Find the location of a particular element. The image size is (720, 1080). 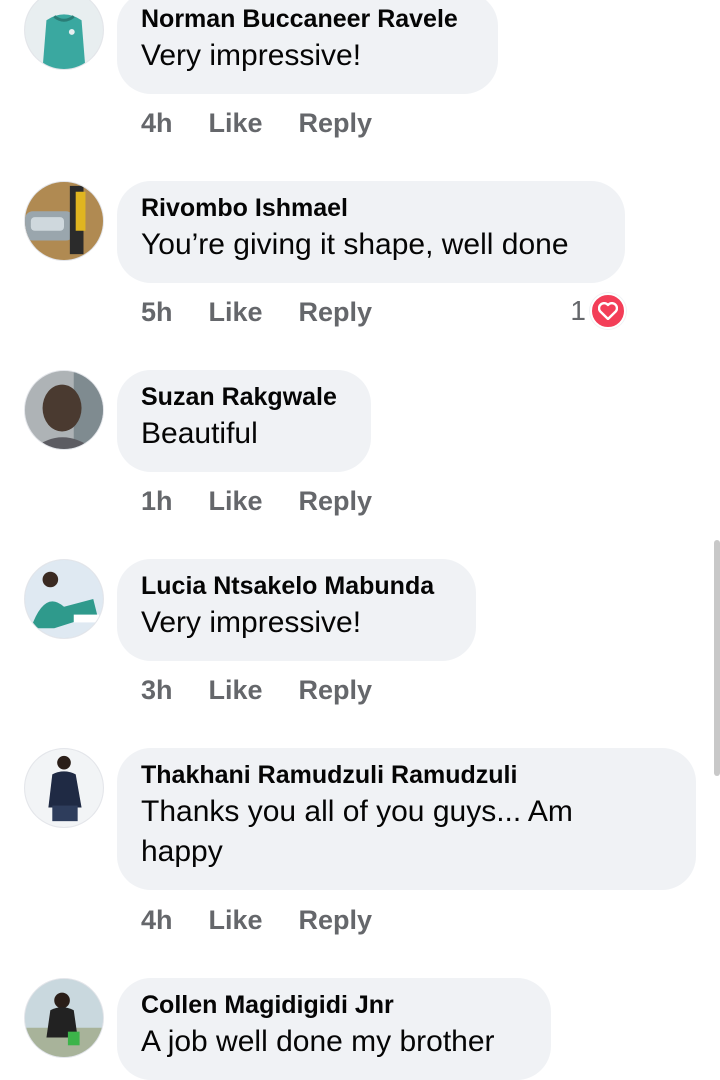

comment-timestamp: 3h is located at coordinates (157, 690).